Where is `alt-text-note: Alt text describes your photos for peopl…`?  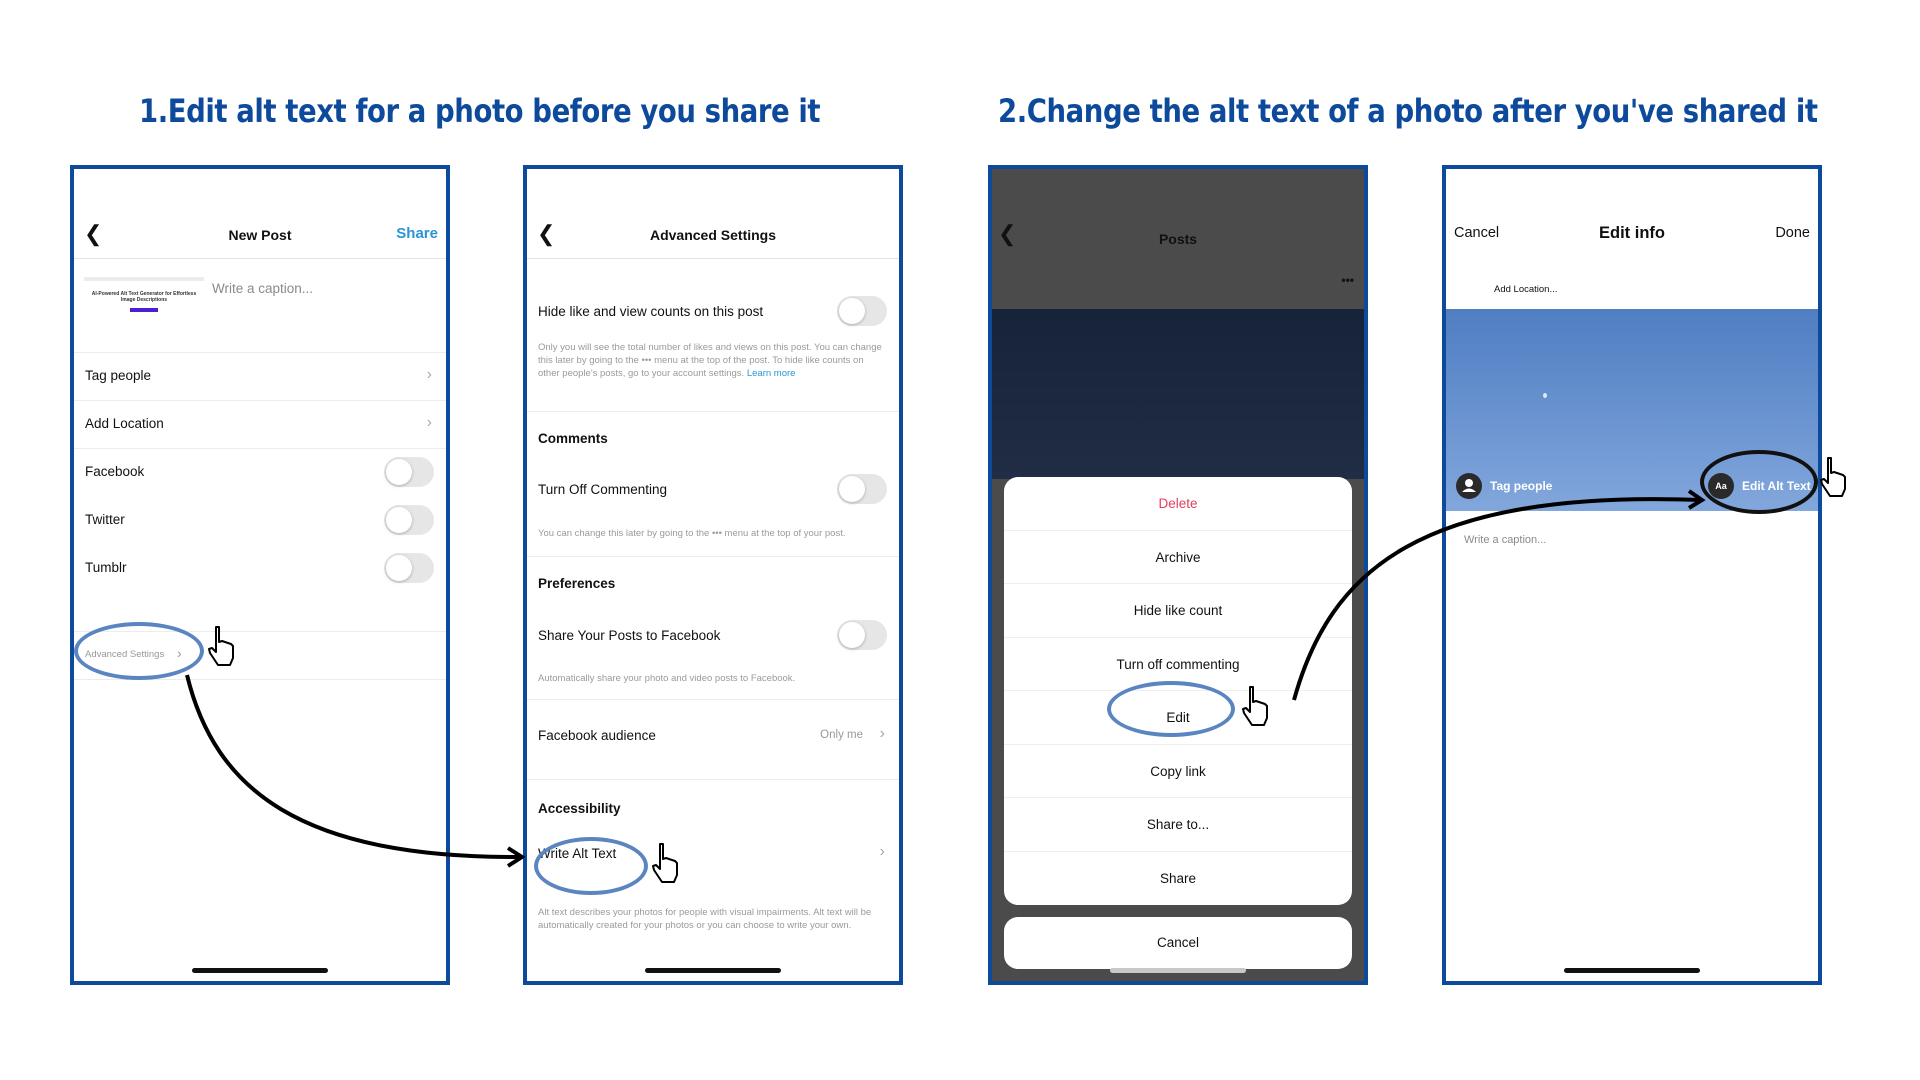 alt-text-note: Alt text describes your photos for peopl… is located at coordinates (705, 919).